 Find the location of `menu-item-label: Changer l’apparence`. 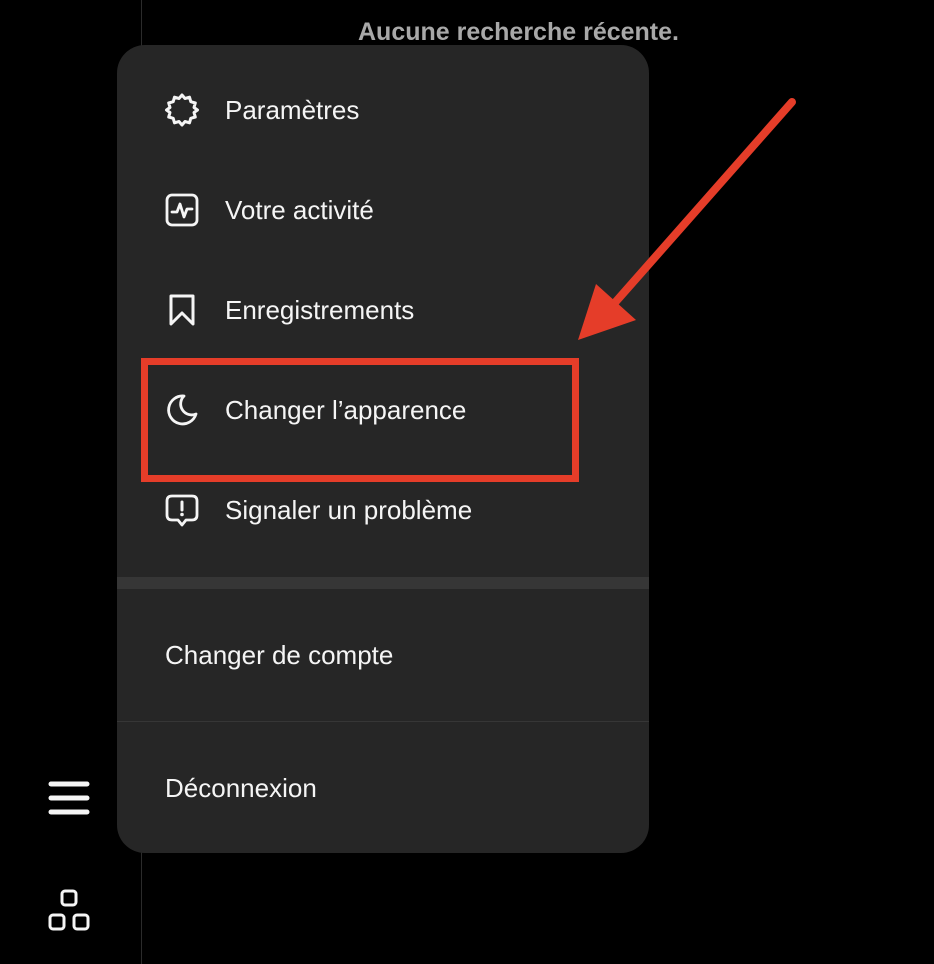

menu-item-label: Changer l’apparence is located at coordinates (346, 409).